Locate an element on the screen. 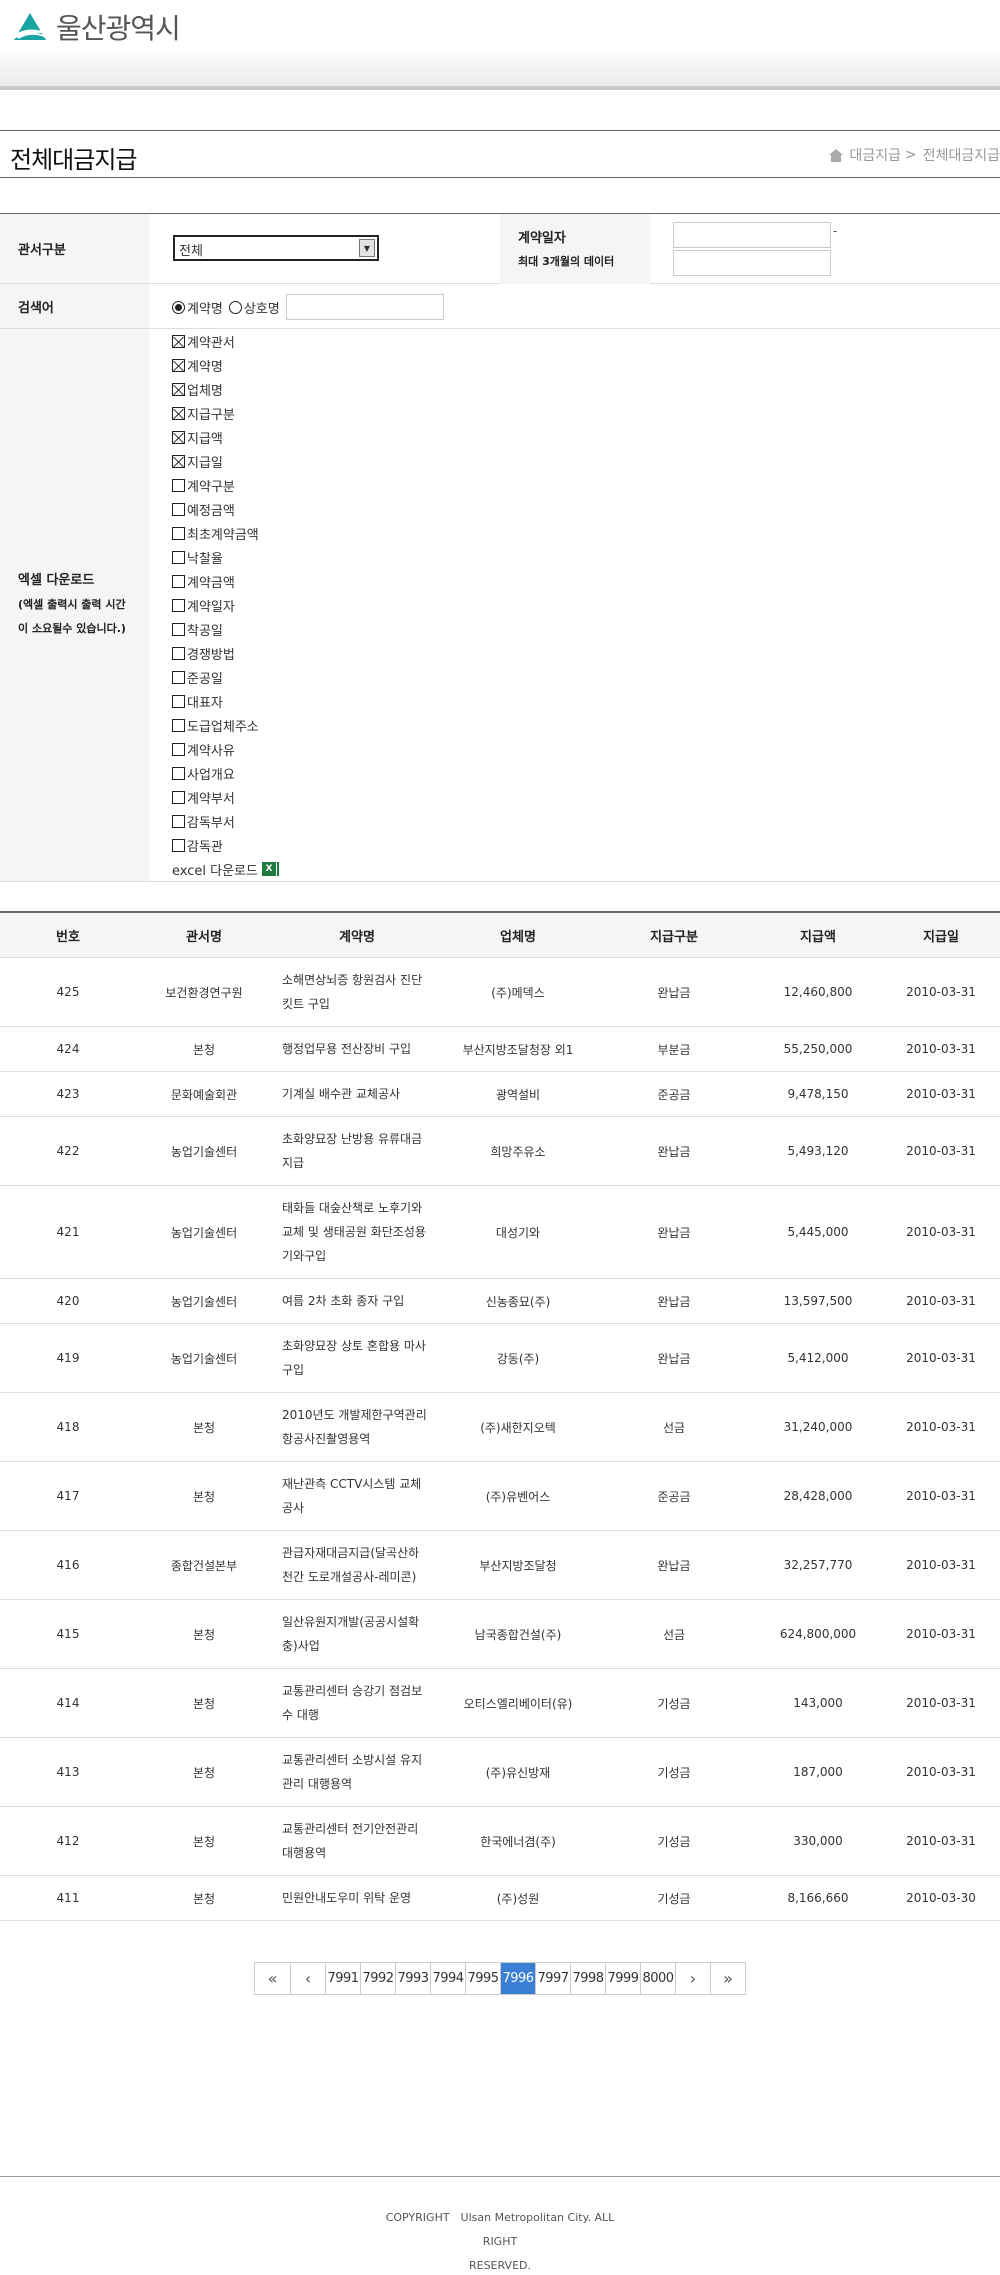 The image size is (1000, 2275). home-icon is located at coordinates (836, 155).